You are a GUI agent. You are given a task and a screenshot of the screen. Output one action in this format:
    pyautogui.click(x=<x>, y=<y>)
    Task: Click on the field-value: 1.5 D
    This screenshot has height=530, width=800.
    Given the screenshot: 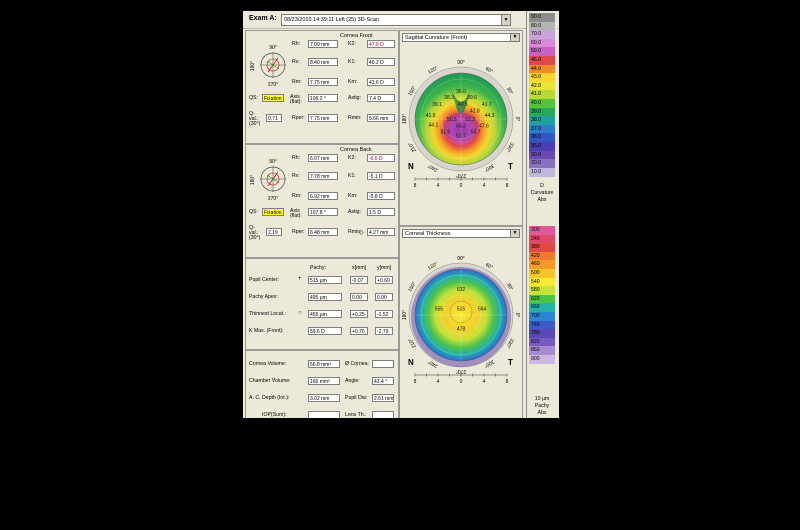 What is the action you would take?
    pyautogui.click(x=381, y=212)
    